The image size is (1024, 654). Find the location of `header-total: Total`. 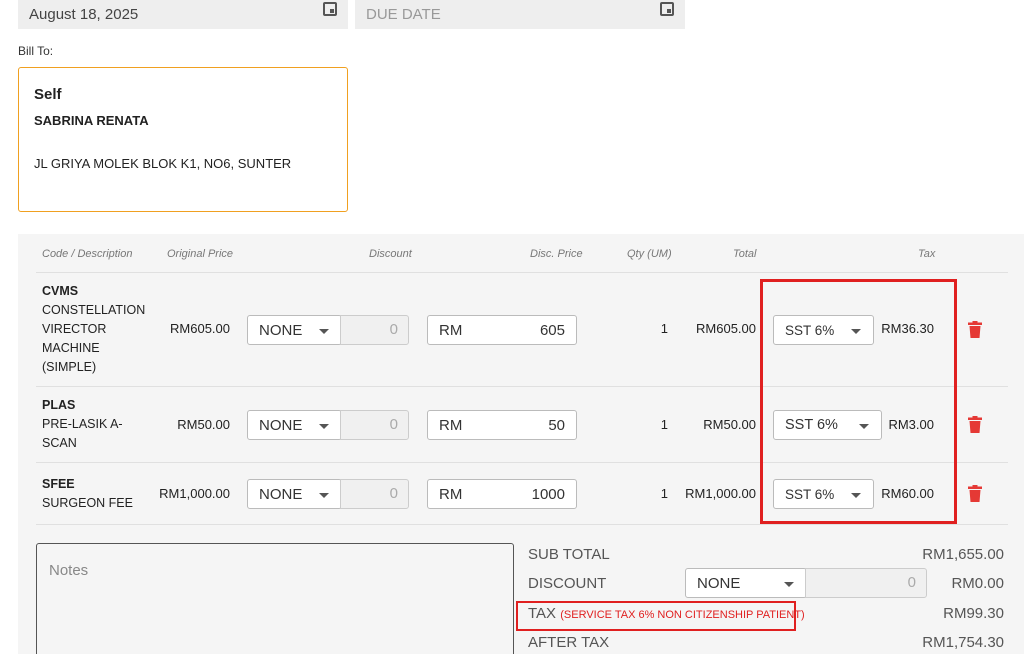

header-total: Total is located at coordinates (745, 254).